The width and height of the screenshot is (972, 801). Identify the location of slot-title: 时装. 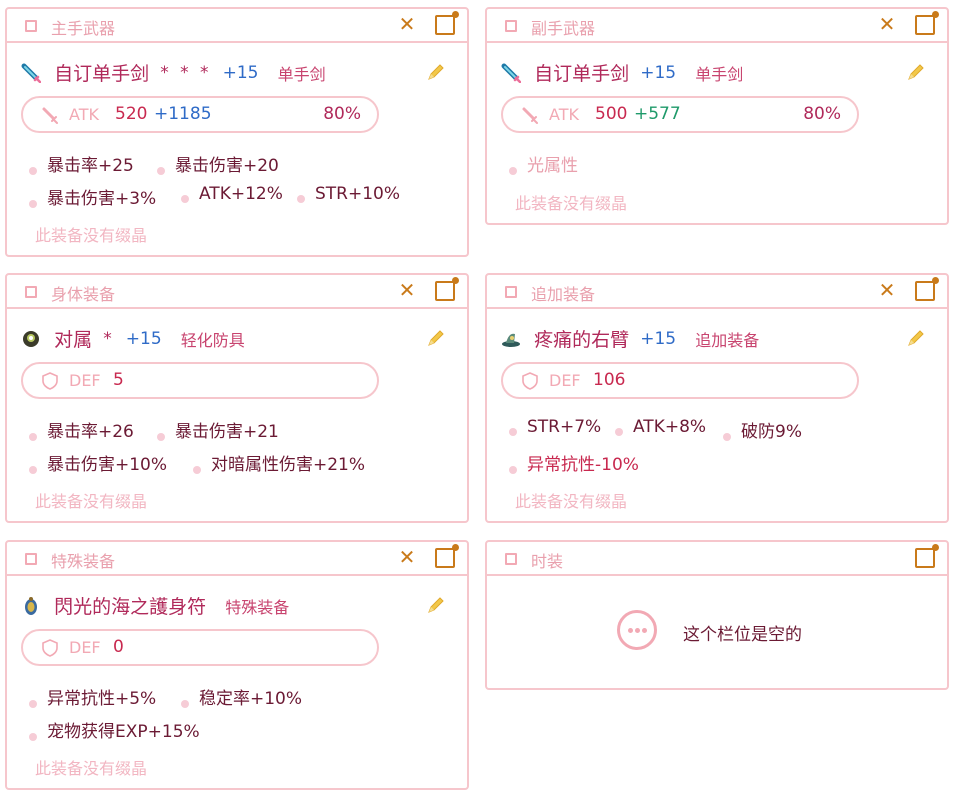
(547, 561).